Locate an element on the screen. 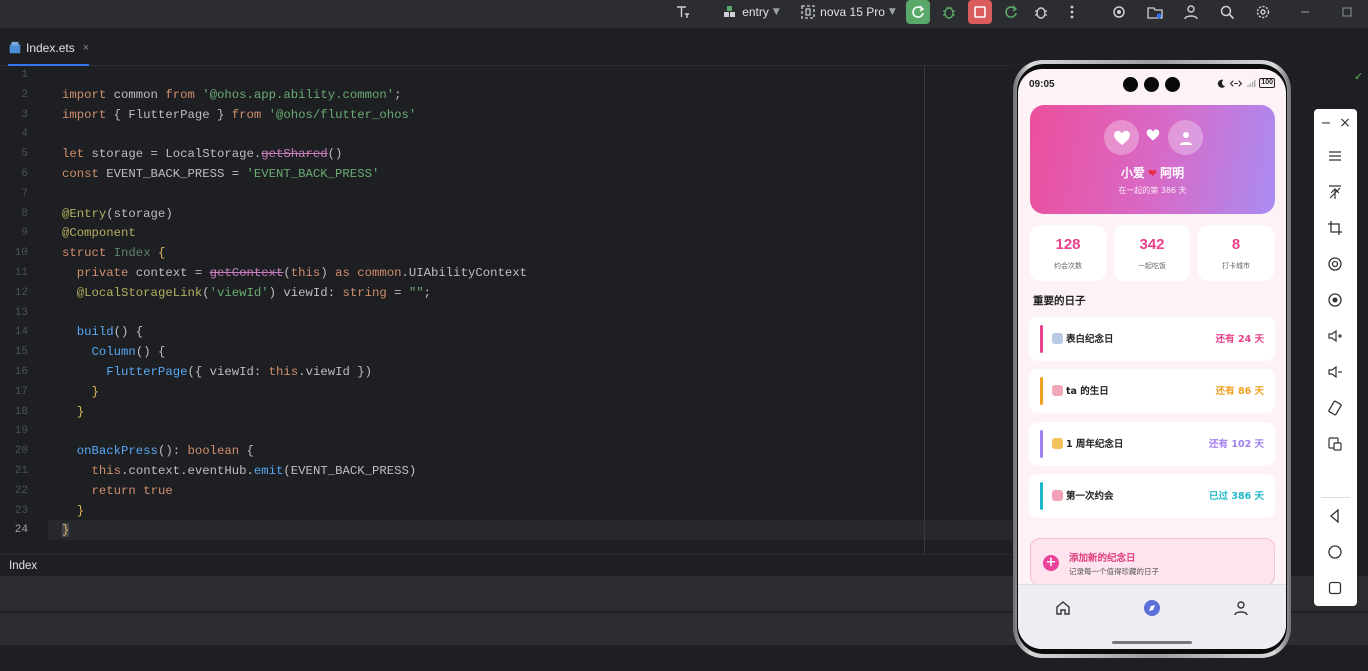 This screenshot has width=1368, height=671. stop-button is located at coordinates (980, 12).